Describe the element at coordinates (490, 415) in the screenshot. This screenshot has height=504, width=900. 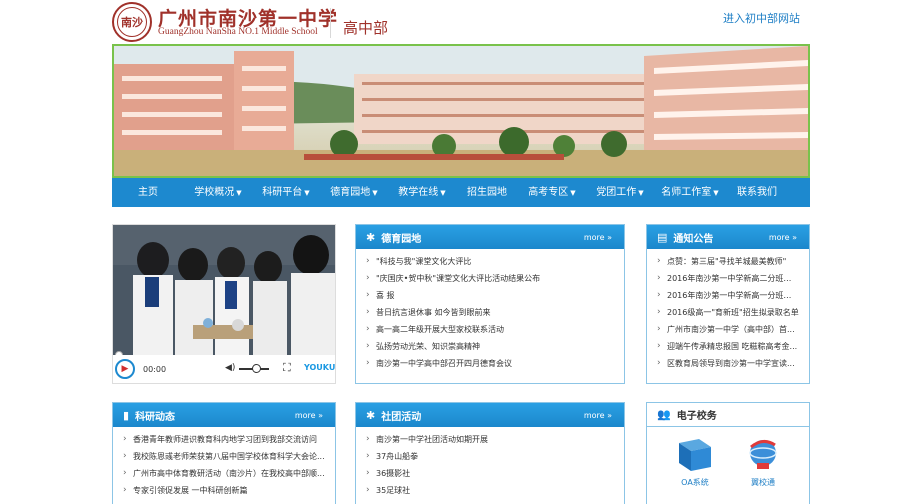
I see `clubs-panel-header: ✱ 社团活动 more »` at that location.